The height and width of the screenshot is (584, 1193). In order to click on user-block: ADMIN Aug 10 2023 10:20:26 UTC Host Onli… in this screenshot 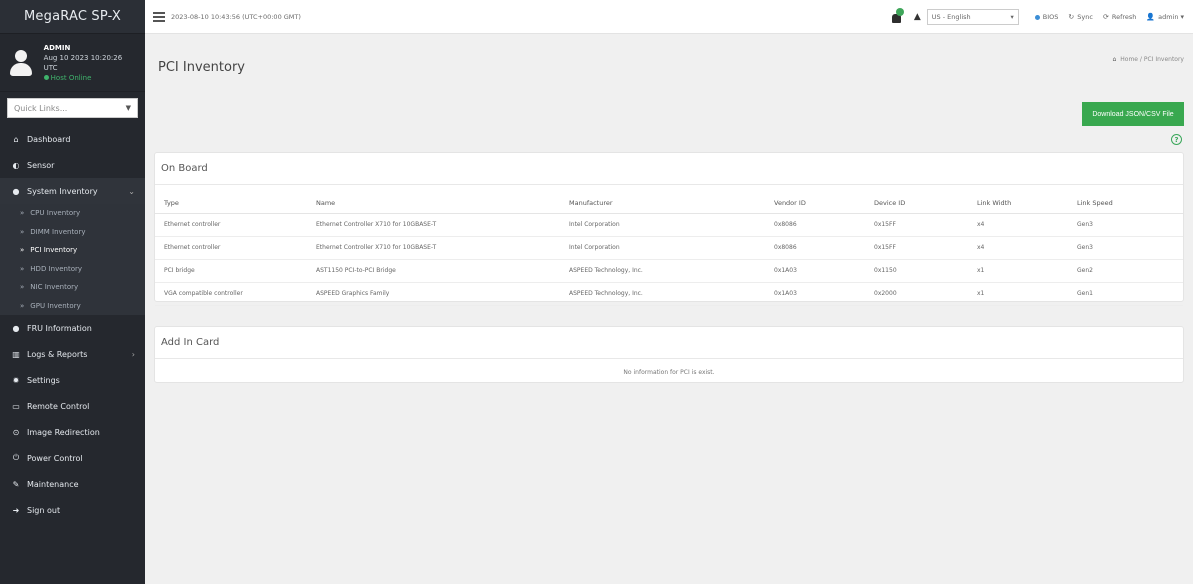, I will do `click(72, 63)`.